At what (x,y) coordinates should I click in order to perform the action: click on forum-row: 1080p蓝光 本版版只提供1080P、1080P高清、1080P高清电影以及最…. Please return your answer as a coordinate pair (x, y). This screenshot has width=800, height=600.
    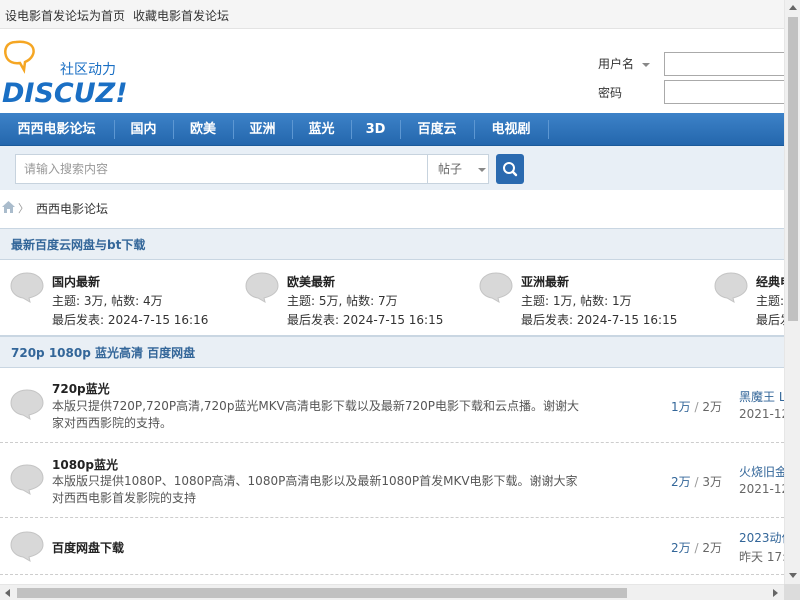
    Looking at the image, I should click on (392, 480).